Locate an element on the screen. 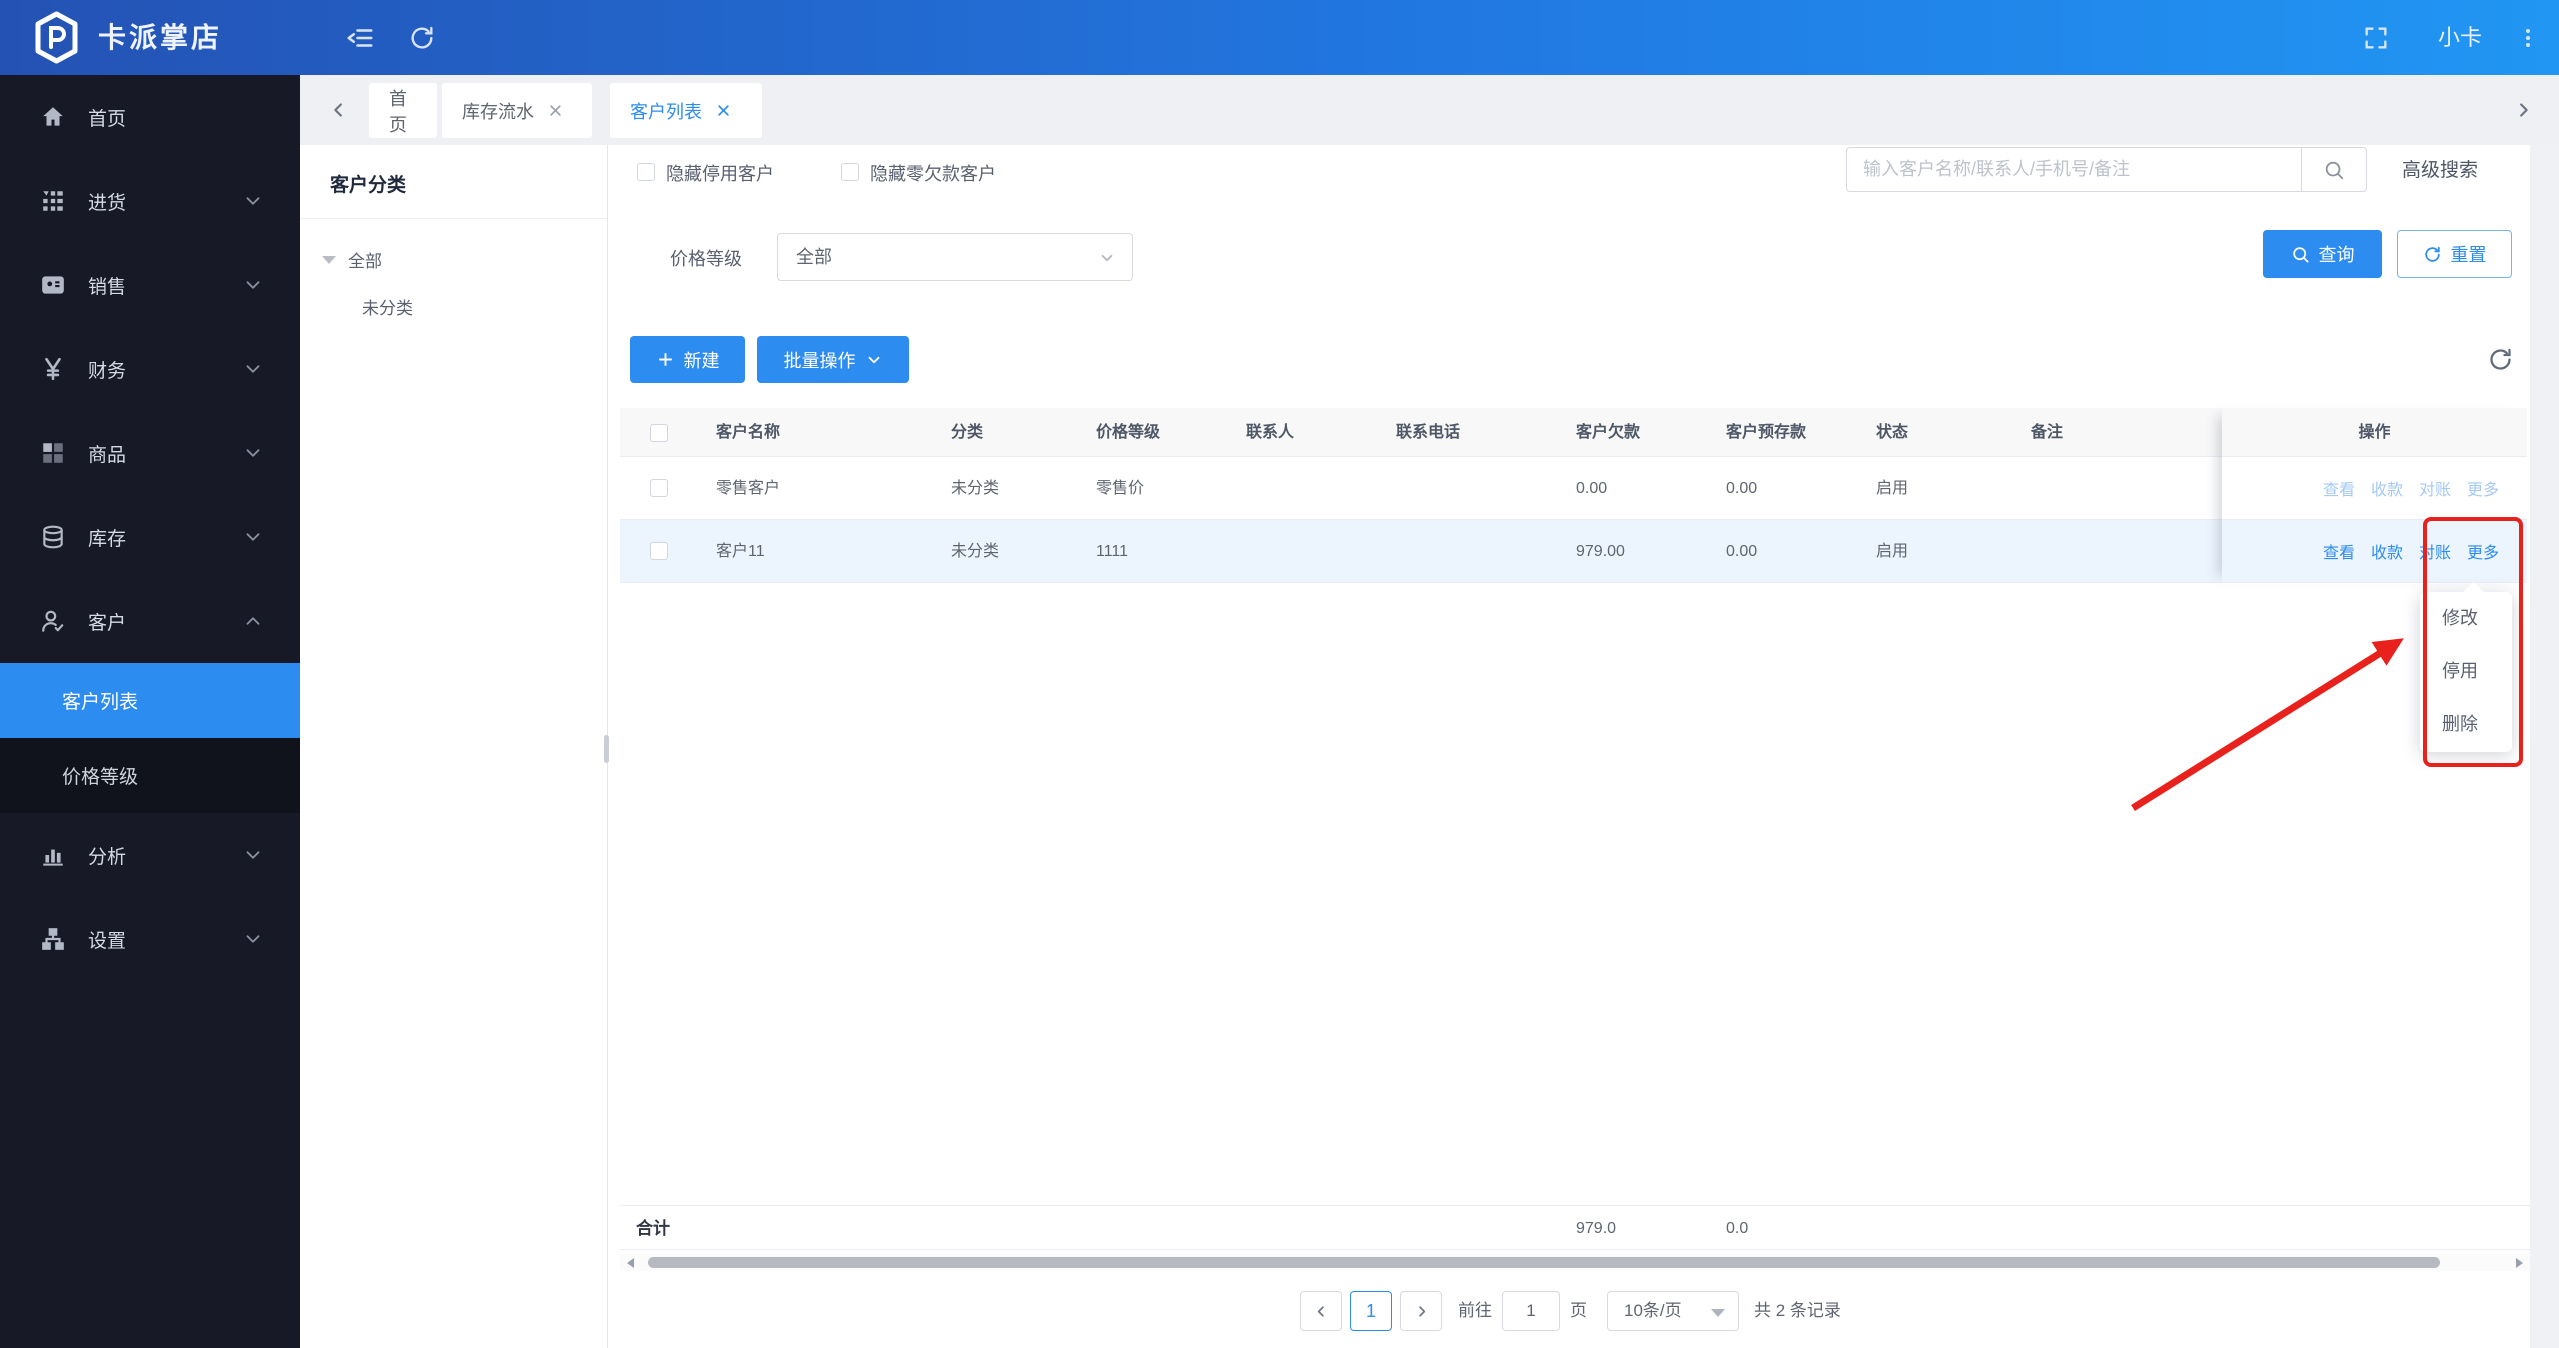 The width and height of the screenshot is (2559, 1348). page-size-select: 10条/页 is located at coordinates (1673, 1311).